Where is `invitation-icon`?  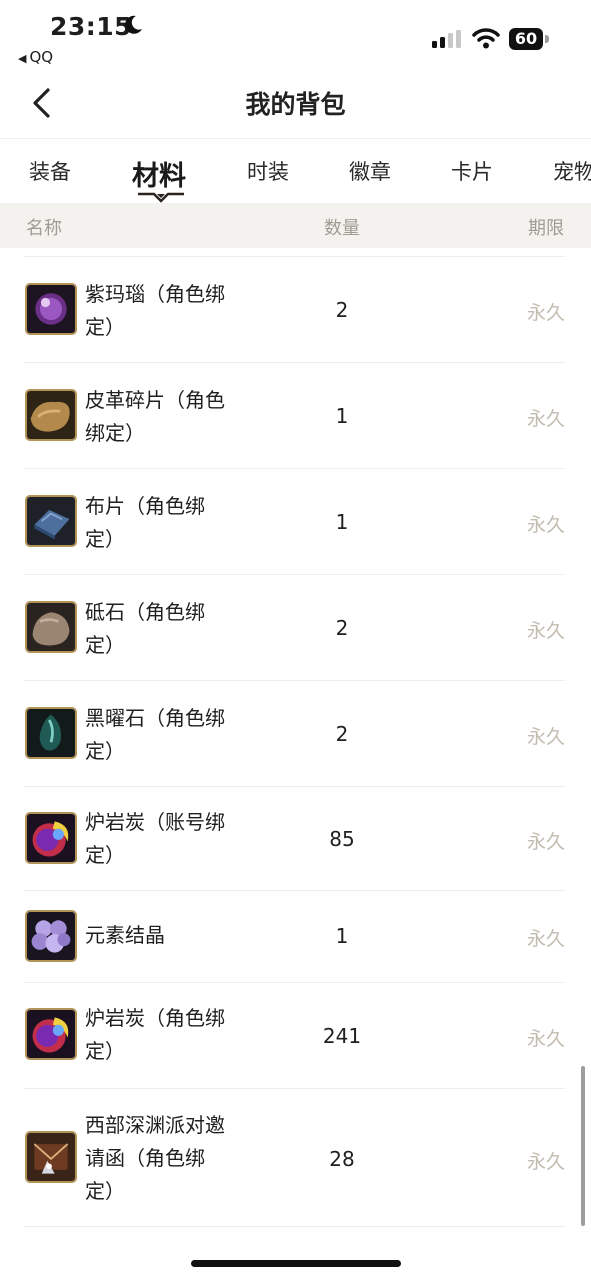
invitation-icon is located at coordinates (51, 1157).